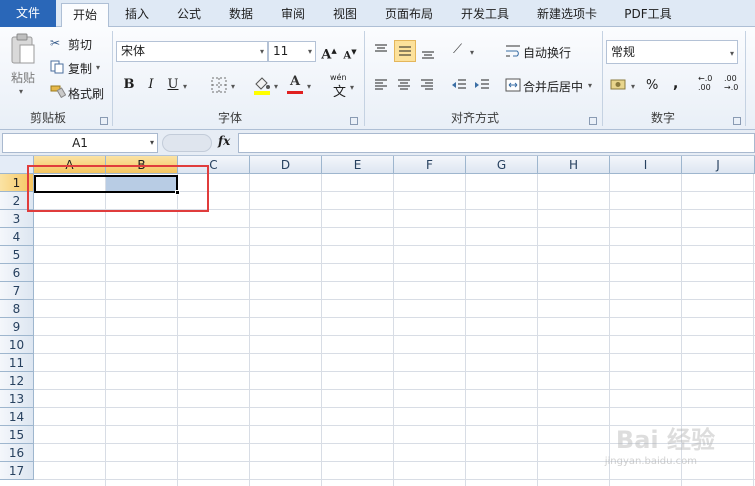  I want to click on font-color-button: A, so click(295, 82).